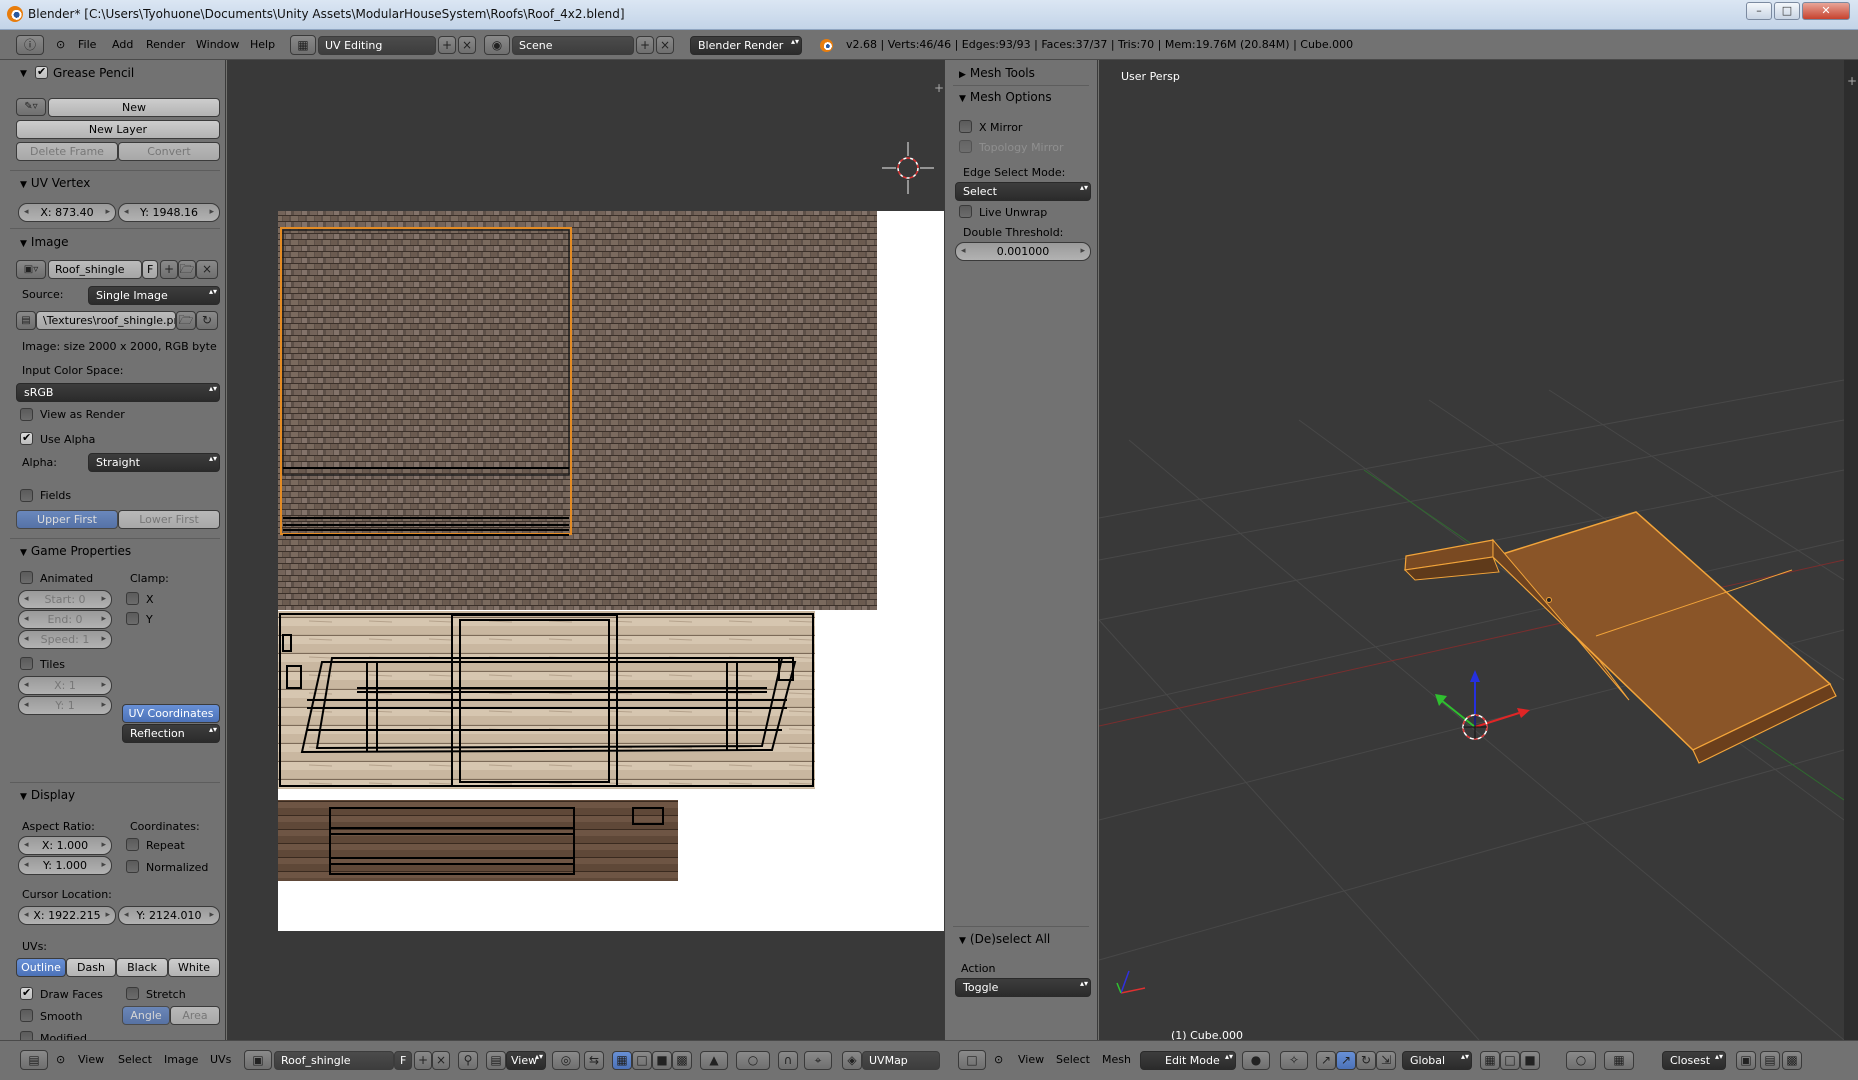 This screenshot has height=1080, width=1858. I want to click on new-layer-button: New Layer, so click(118, 129).